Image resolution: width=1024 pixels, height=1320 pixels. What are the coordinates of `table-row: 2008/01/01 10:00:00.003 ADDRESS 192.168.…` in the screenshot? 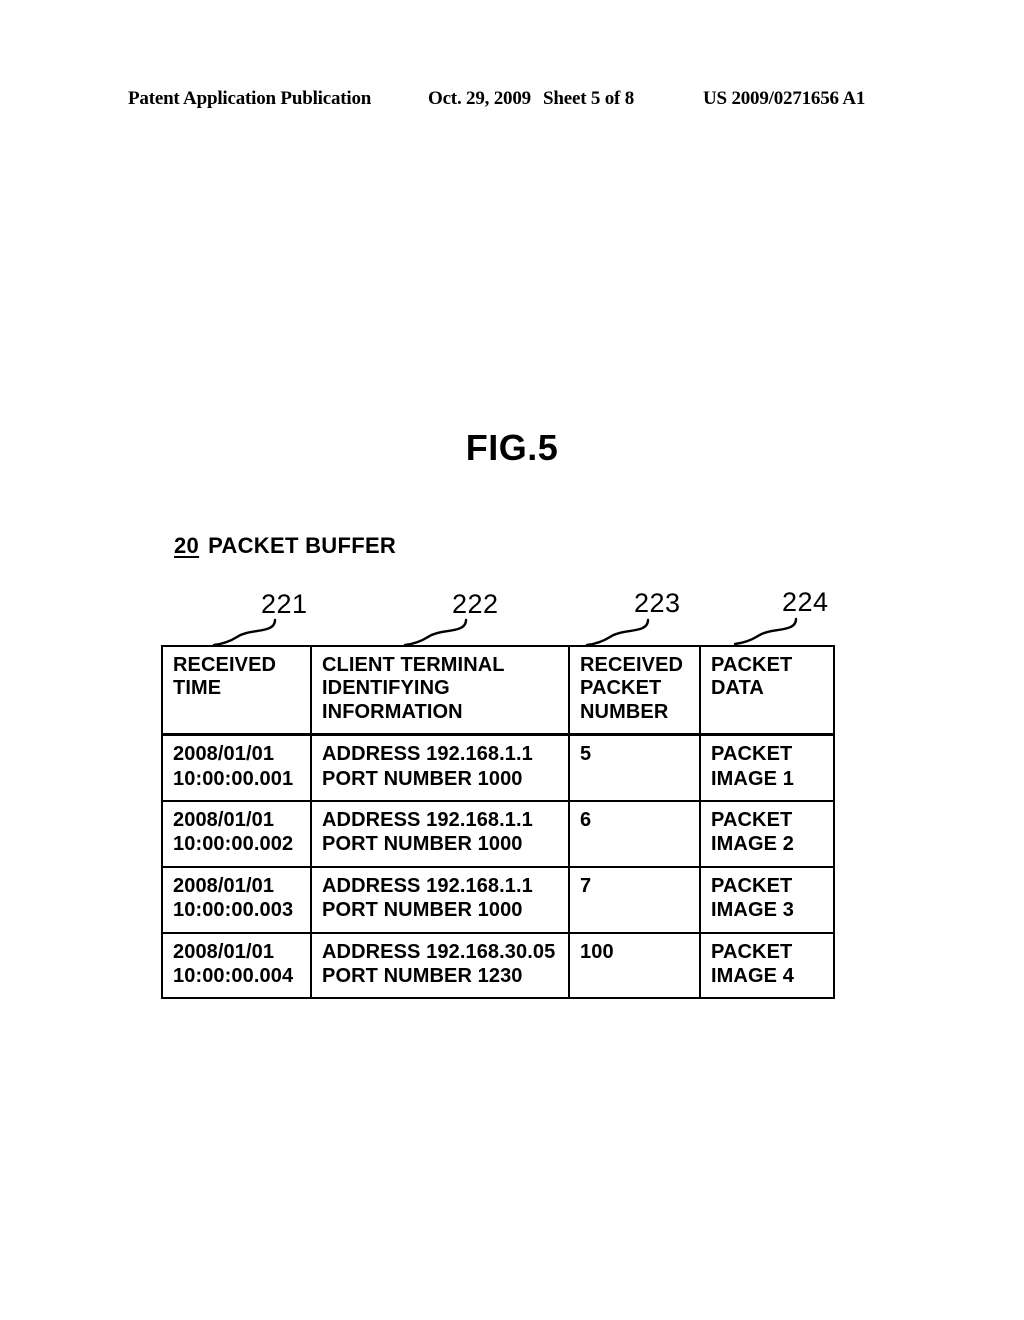 It's located at (498, 899).